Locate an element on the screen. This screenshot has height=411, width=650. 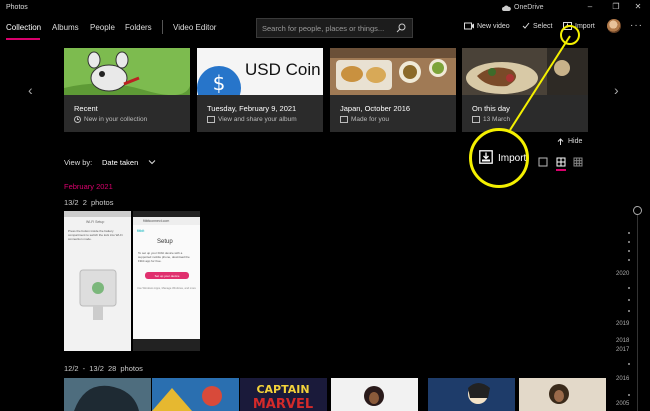
card-title: Tuesday, February 9, 2021 is located at coordinates (252, 108).